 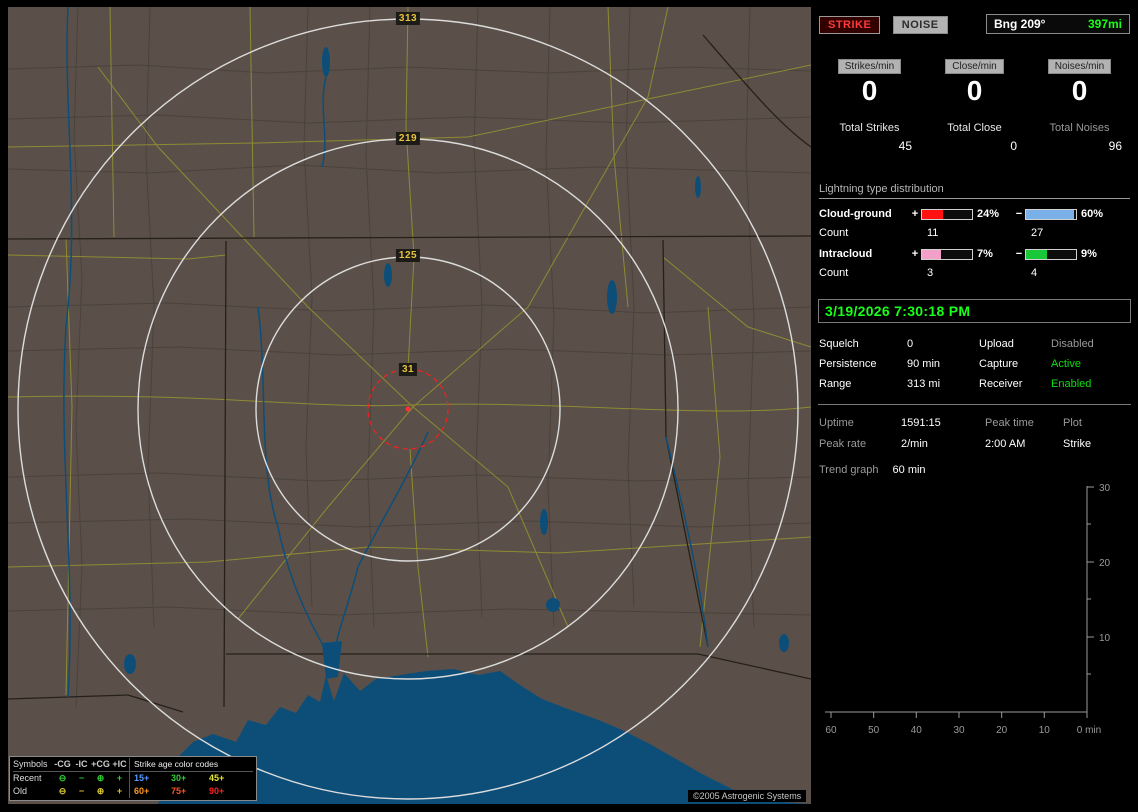 I want to click on trend-window-value: 60 min, so click(x=909, y=470).